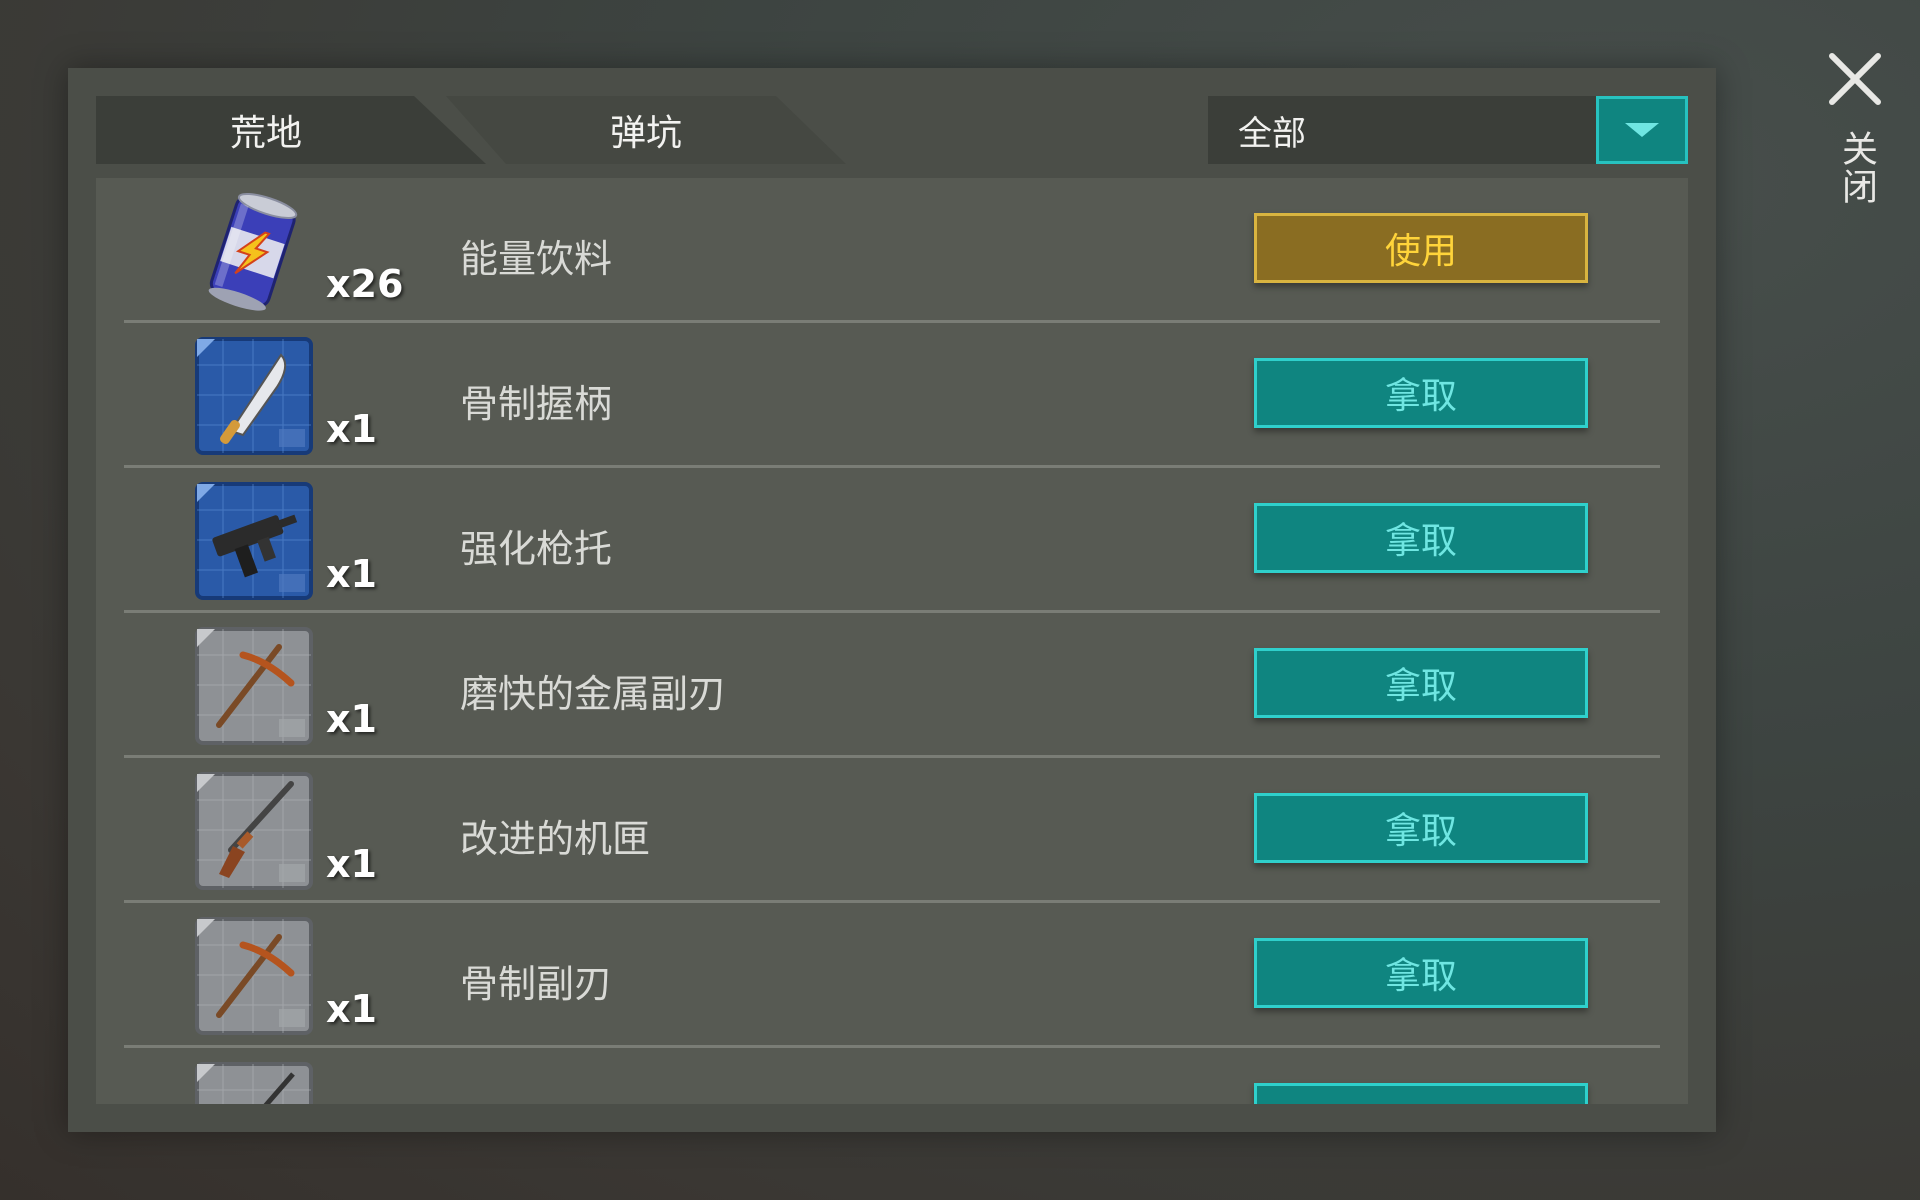 The width and height of the screenshot is (1920, 1200). Describe the element at coordinates (1855, 79) in the screenshot. I see `close-icon` at that location.